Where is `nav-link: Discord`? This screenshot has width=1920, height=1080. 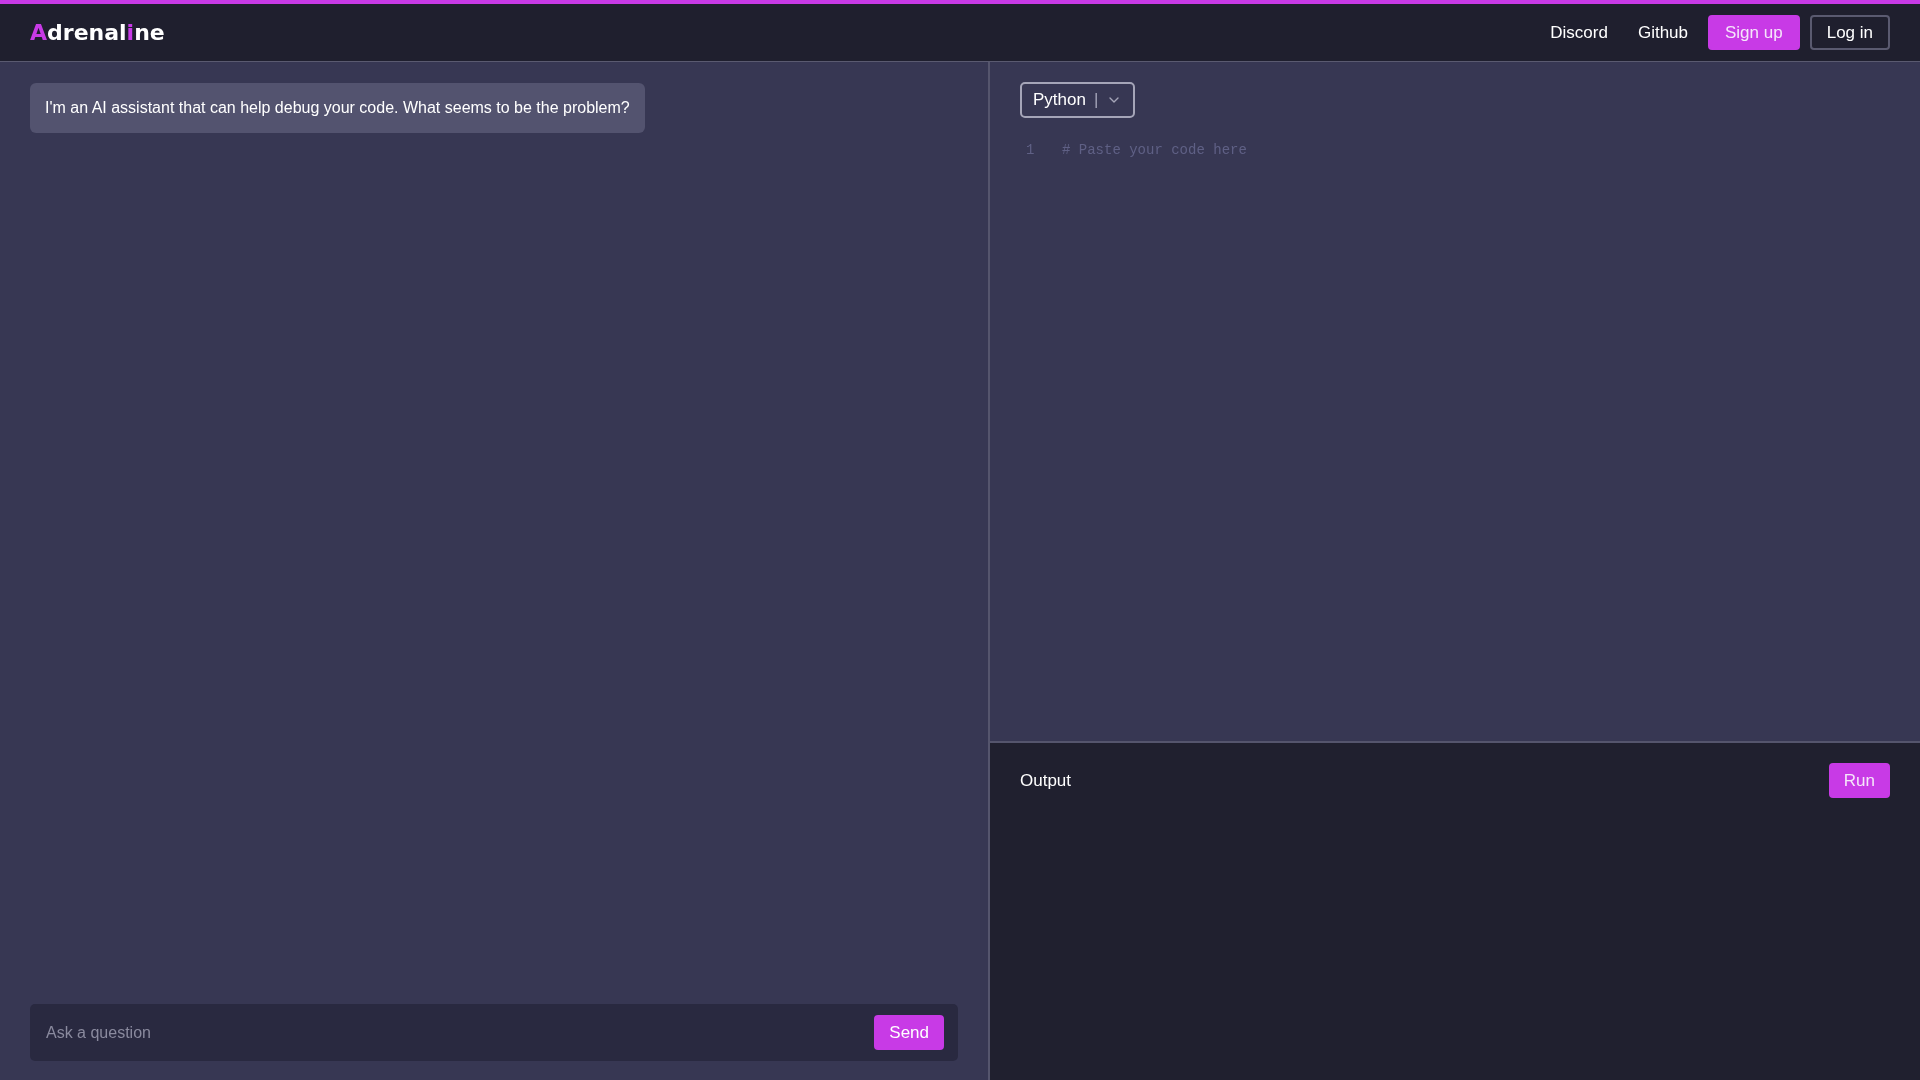 nav-link: Discord is located at coordinates (1579, 32).